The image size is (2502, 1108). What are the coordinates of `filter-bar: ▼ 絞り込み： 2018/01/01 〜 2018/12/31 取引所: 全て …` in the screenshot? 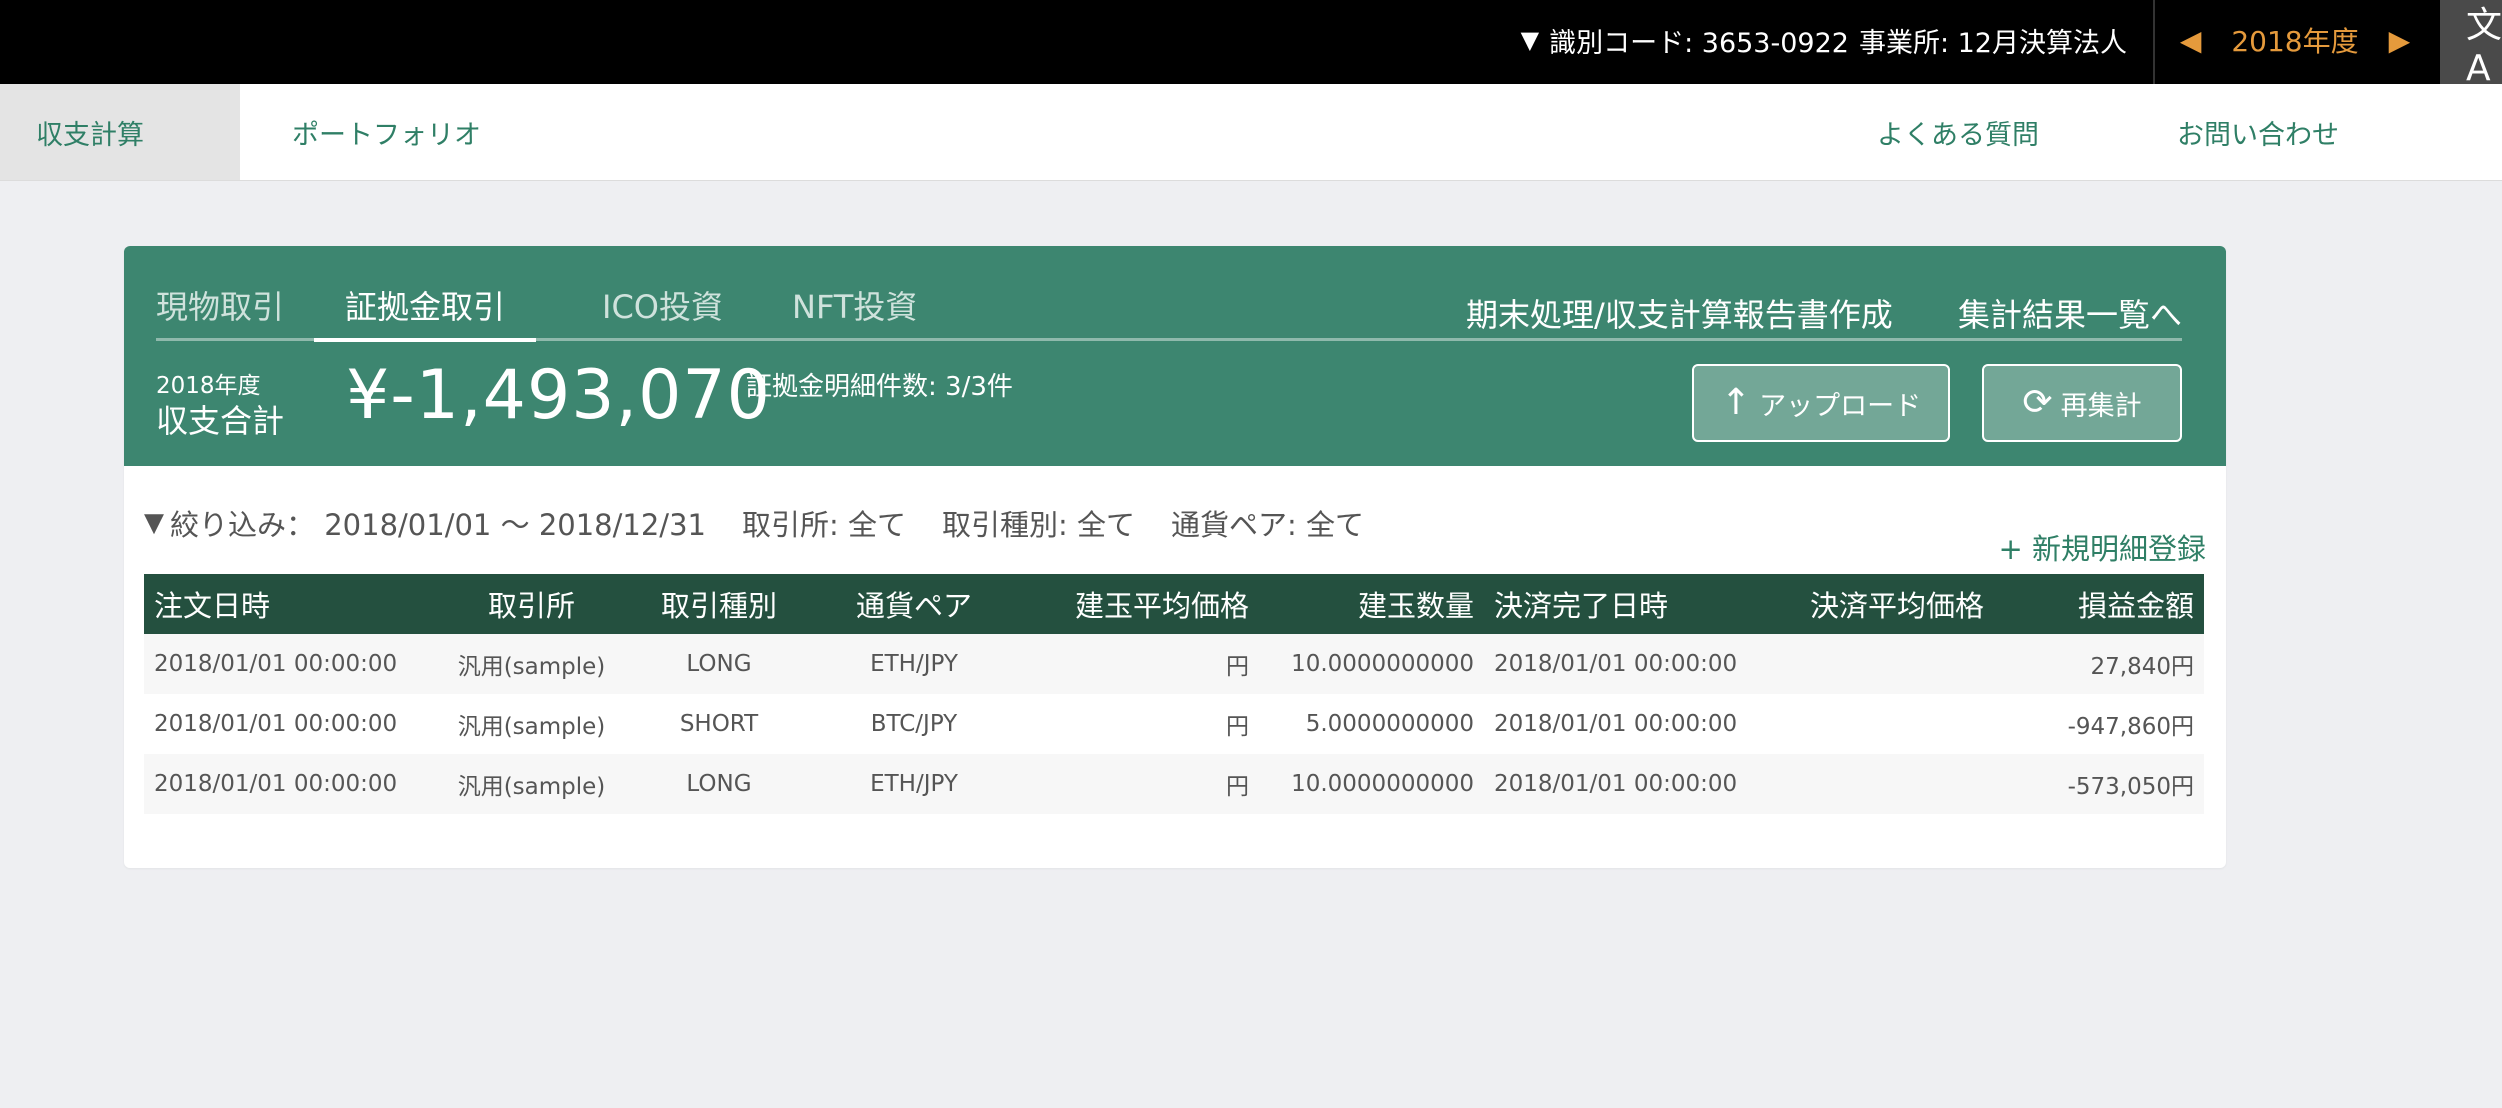 It's located at (754, 523).